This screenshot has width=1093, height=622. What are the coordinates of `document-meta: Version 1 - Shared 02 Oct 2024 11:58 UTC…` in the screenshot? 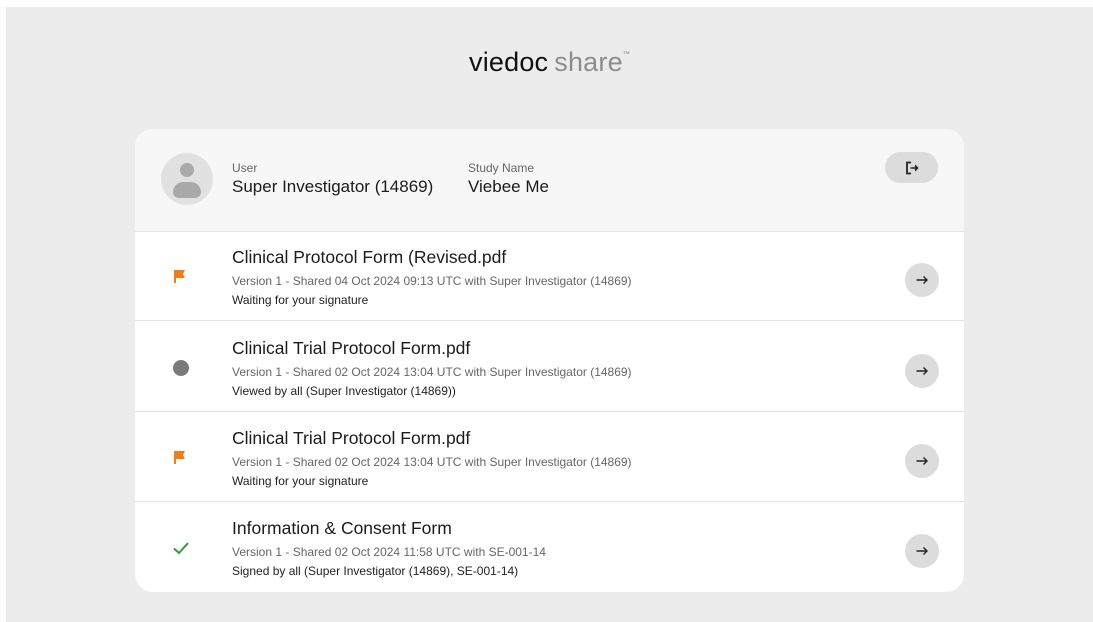 It's located at (389, 552).